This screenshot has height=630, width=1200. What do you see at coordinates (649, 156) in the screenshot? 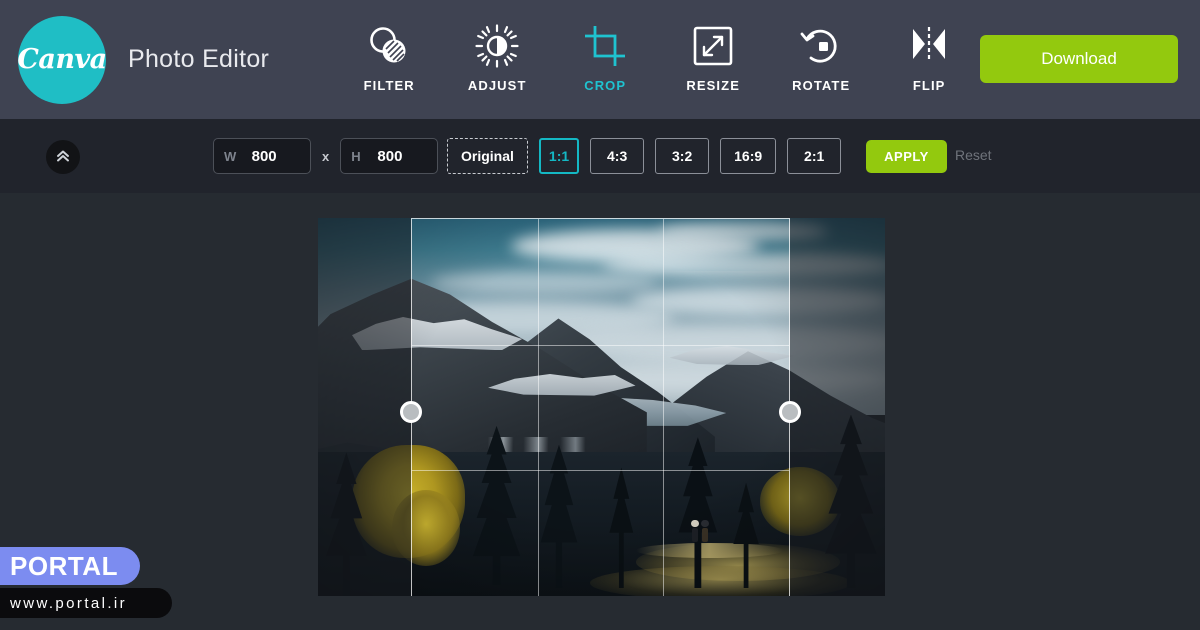
I see `aspect-ratio-options: Original 1:1 4:3 3:2 16:9 2:1` at bounding box center [649, 156].